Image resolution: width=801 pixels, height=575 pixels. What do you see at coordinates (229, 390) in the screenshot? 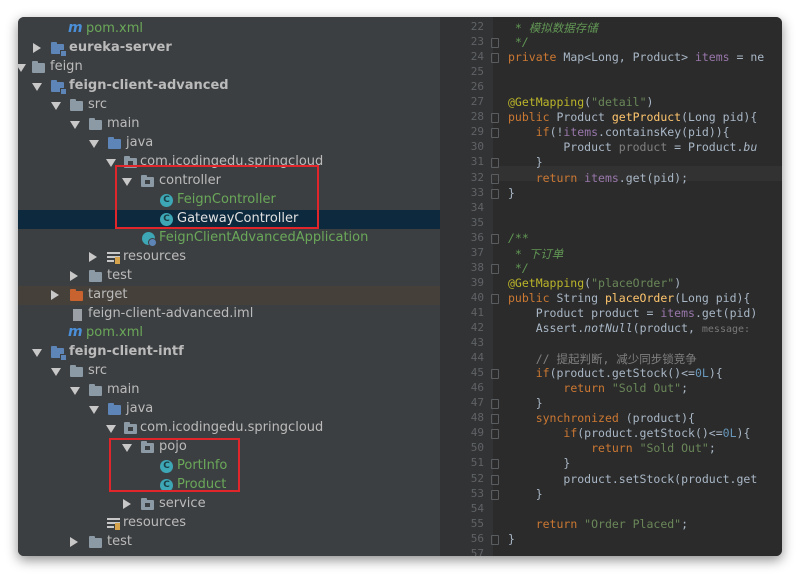
I see `tree-item-main-2: main` at bounding box center [229, 390].